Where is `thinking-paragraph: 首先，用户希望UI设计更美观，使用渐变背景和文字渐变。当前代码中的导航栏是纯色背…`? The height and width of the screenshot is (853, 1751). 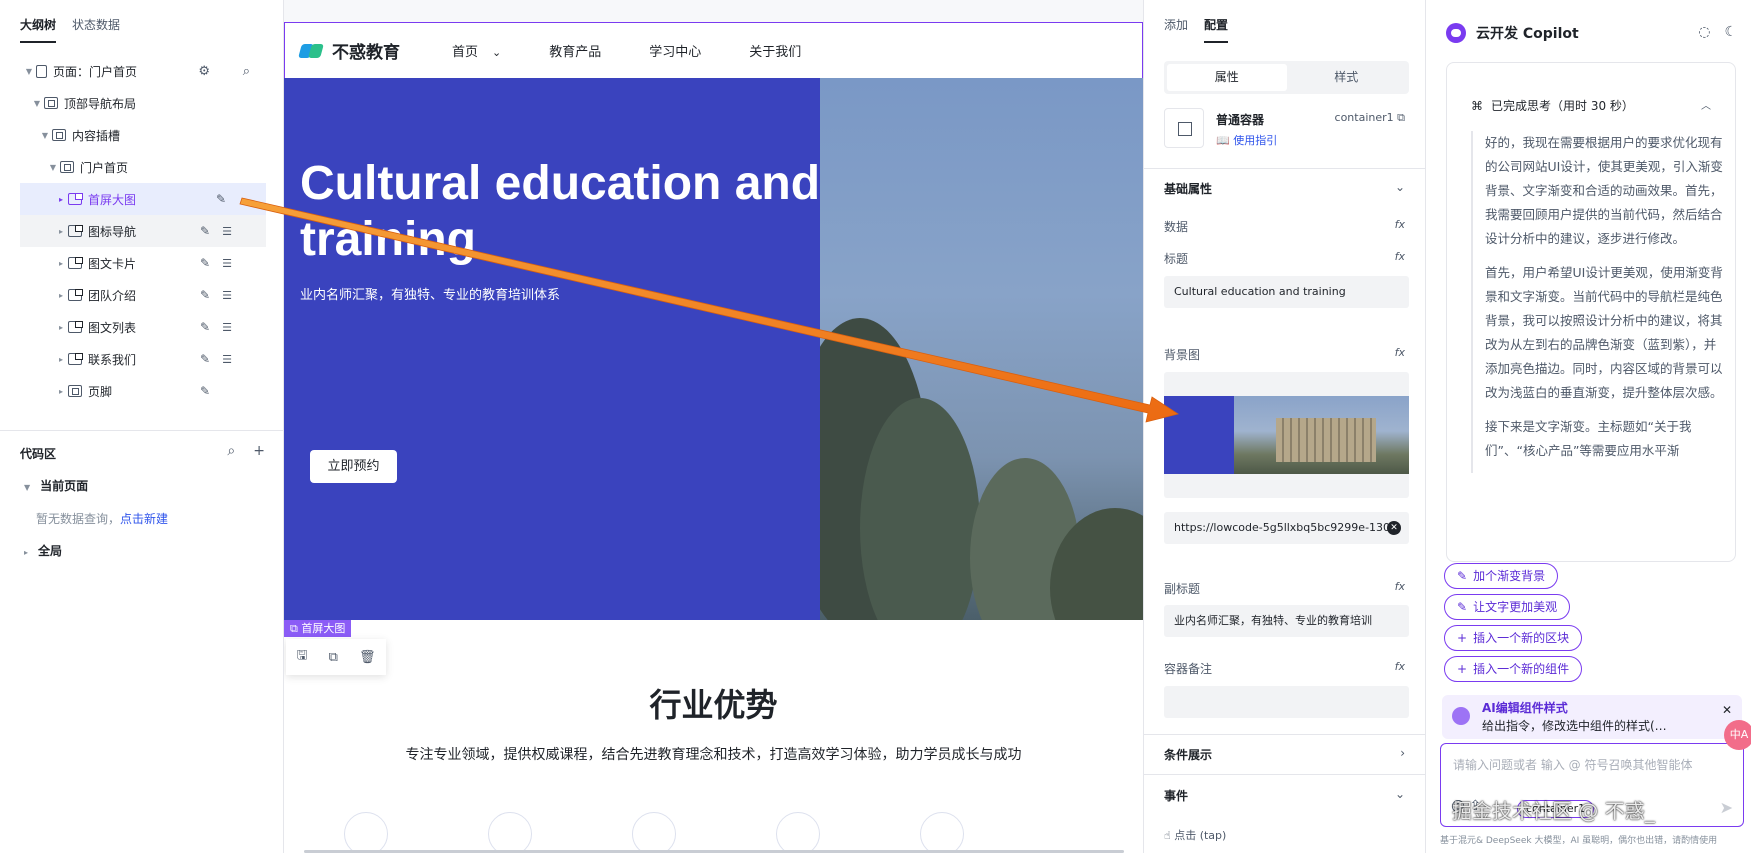
thinking-paragraph: 首先，用户希望UI设计更美观，使用渐变背景和文字渐变。当前代码中的导航栏是纯色背… is located at coordinates (1604, 332).